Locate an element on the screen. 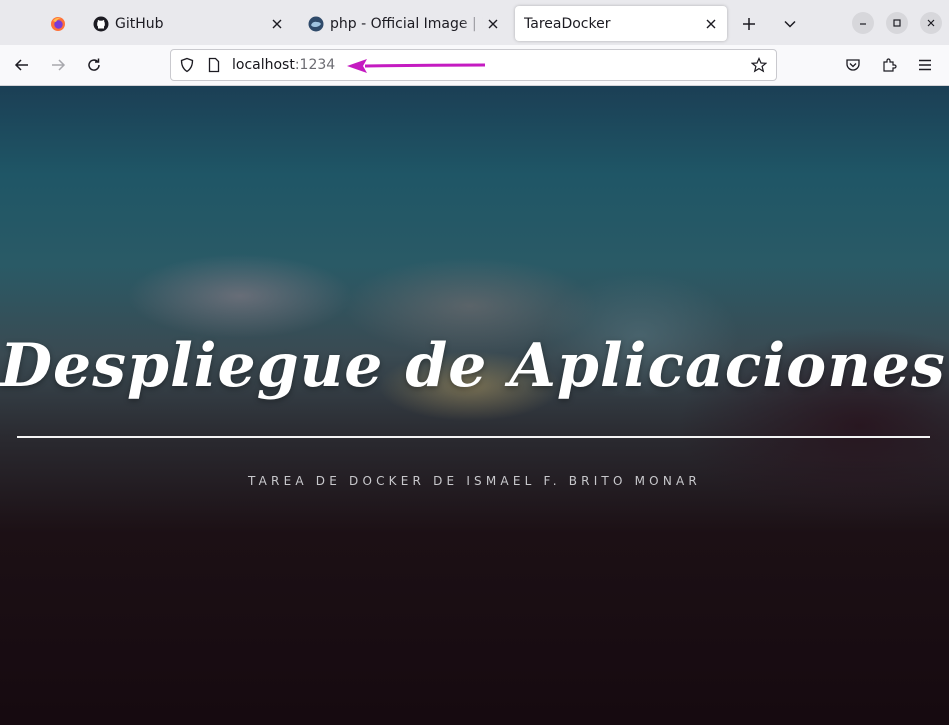  back-arrow-icon is located at coordinates (22, 65).